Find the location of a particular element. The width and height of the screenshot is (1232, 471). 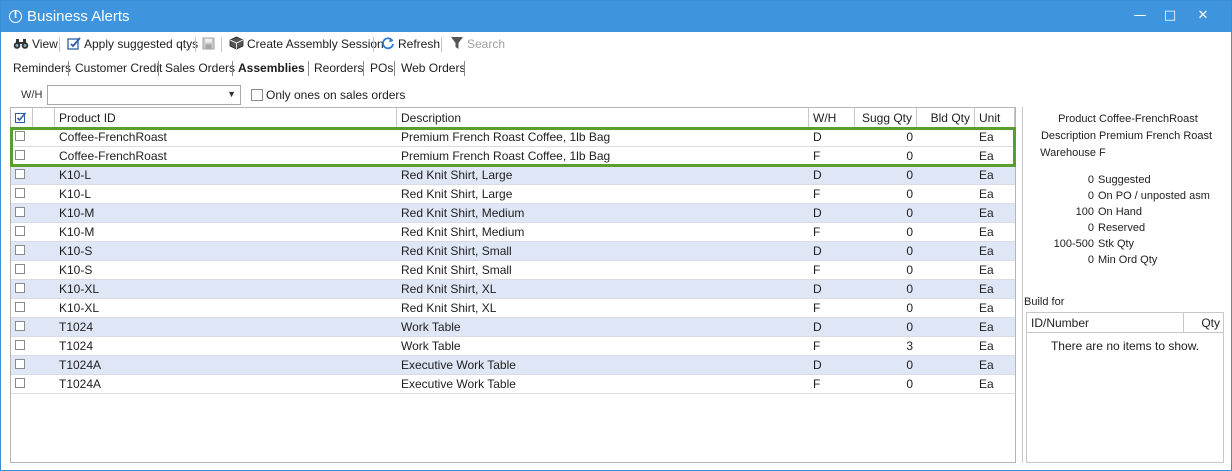

description-cell: Red Knit Shirt, Large is located at coordinates (457, 194).